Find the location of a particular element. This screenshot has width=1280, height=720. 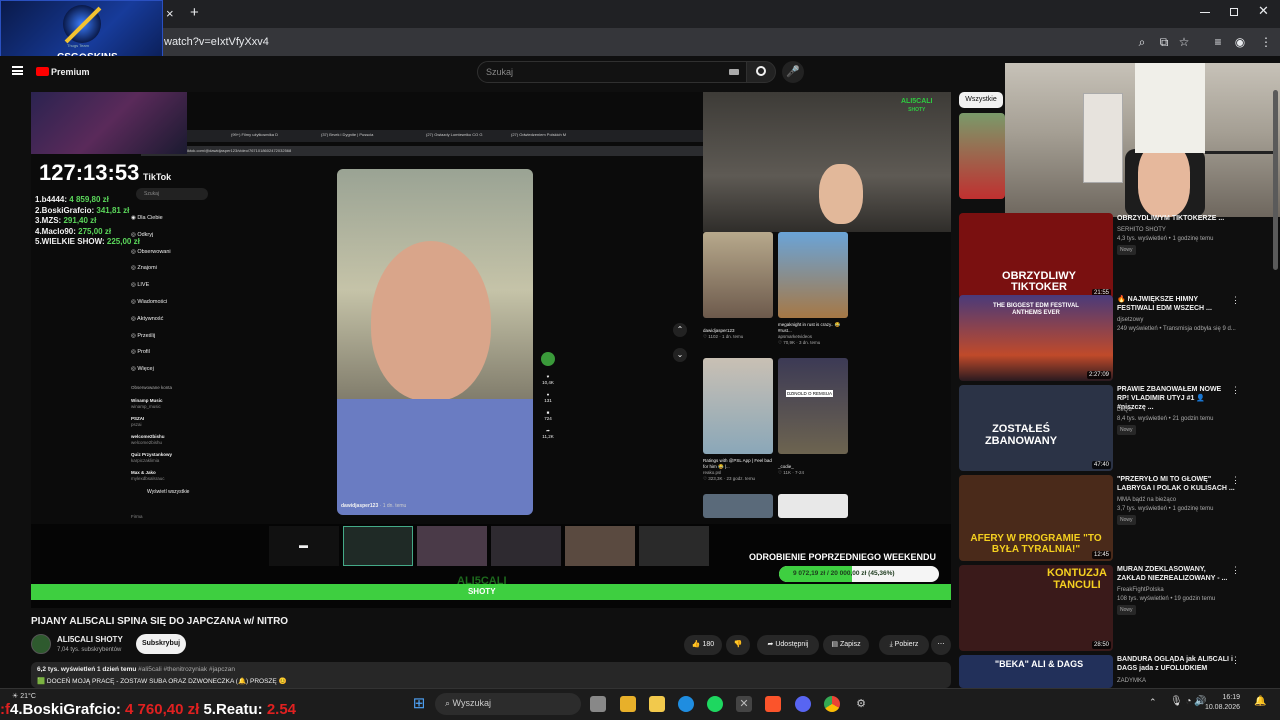

video-actions: ♥ 10,4K ● 131 ■ 724 ➦ 11,2K is located at coordinates (548, 396).